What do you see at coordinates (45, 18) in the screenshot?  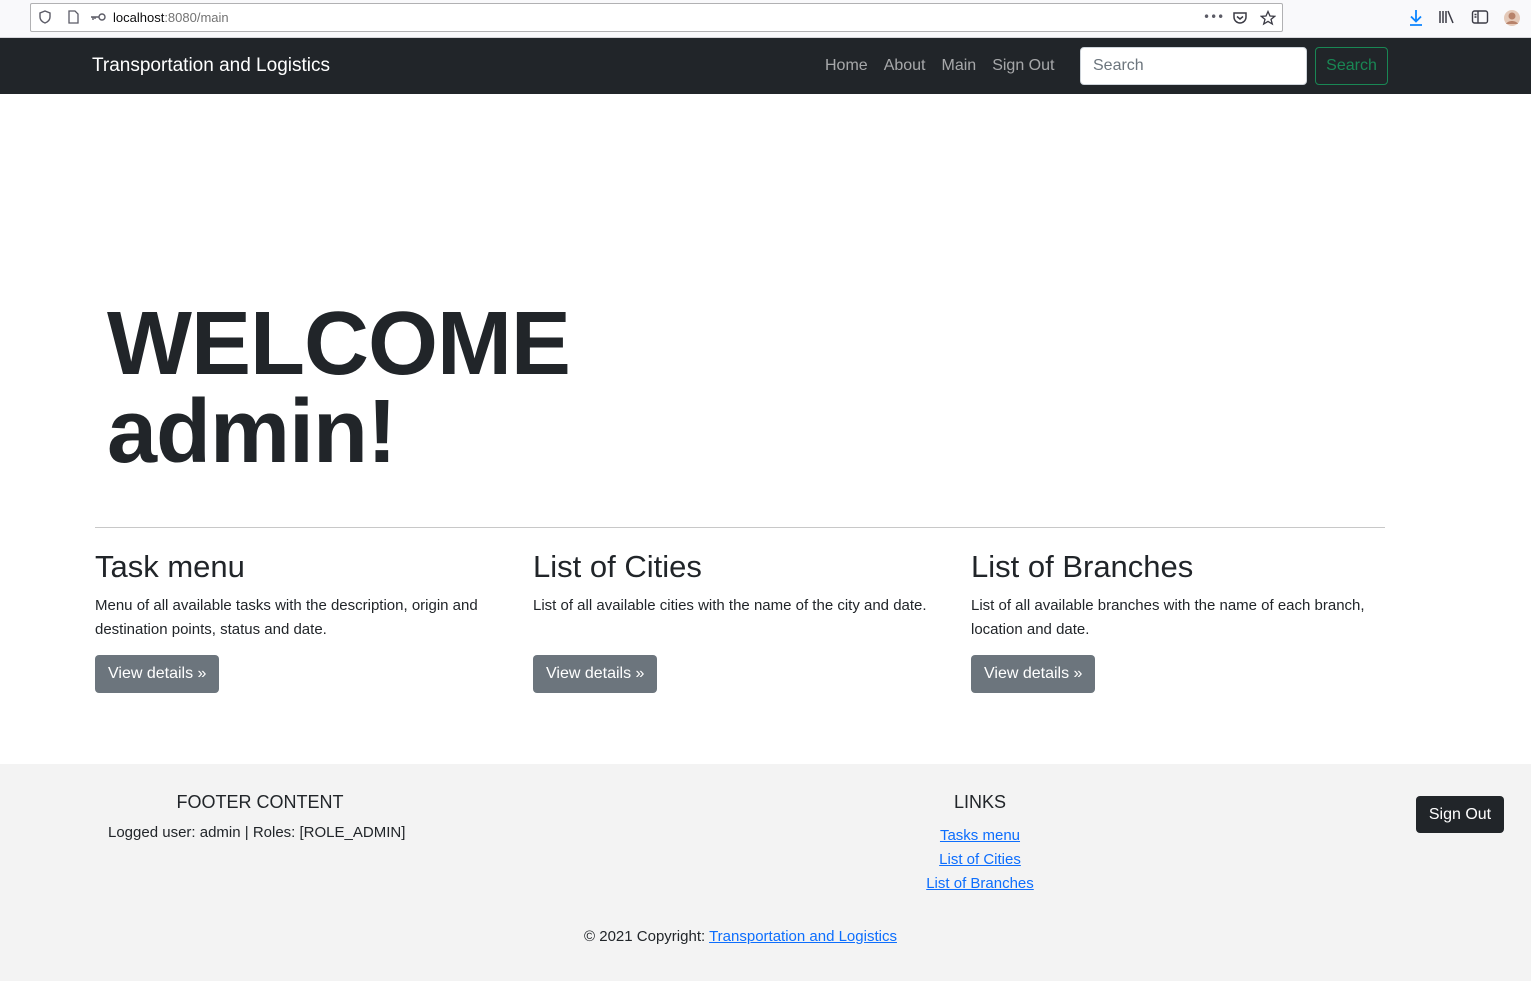 I see `shield-icon` at bounding box center [45, 18].